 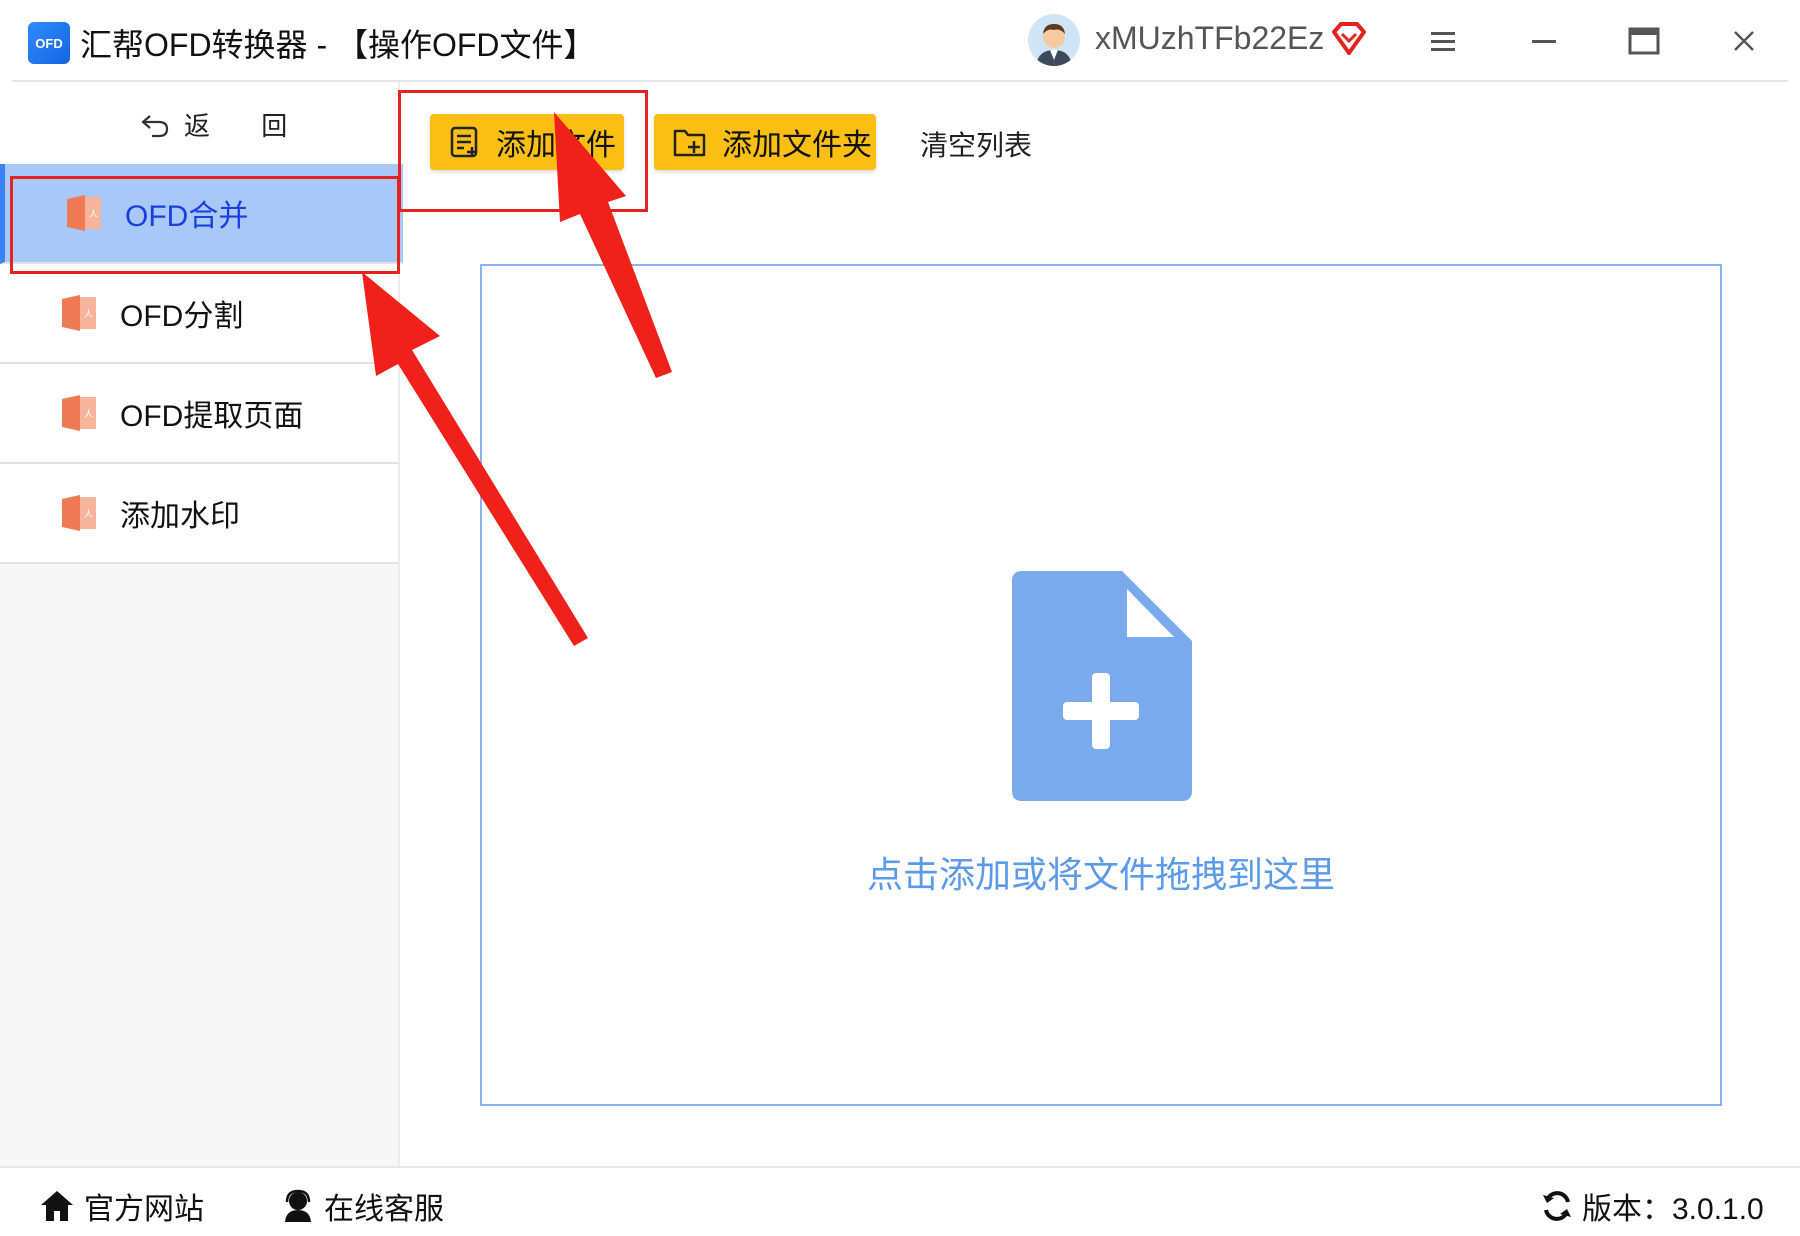 What do you see at coordinates (49, 43) in the screenshot?
I see `app-logo: OFD` at bounding box center [49, 43].